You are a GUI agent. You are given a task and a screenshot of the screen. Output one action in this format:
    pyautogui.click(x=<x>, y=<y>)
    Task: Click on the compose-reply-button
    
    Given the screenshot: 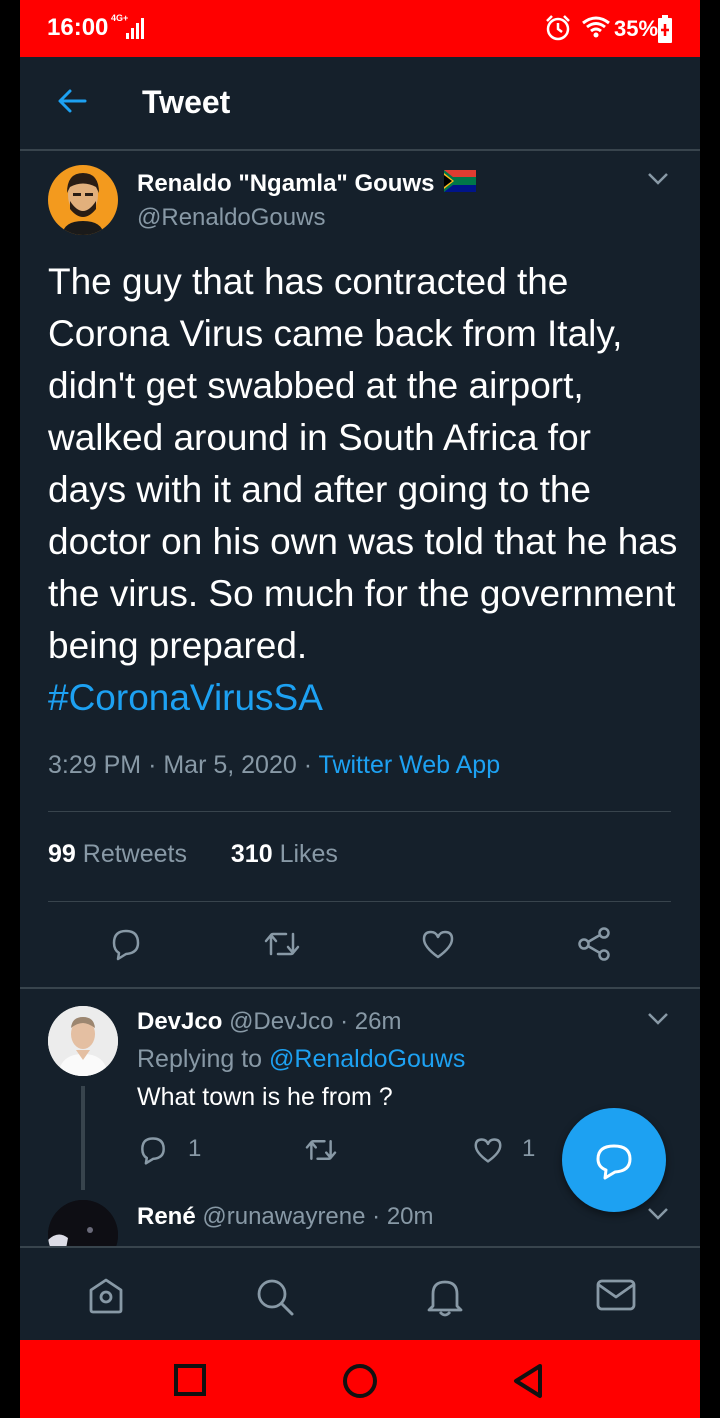 What is the action you would take?
    pyautogui.click(x=614, y=1160)
    